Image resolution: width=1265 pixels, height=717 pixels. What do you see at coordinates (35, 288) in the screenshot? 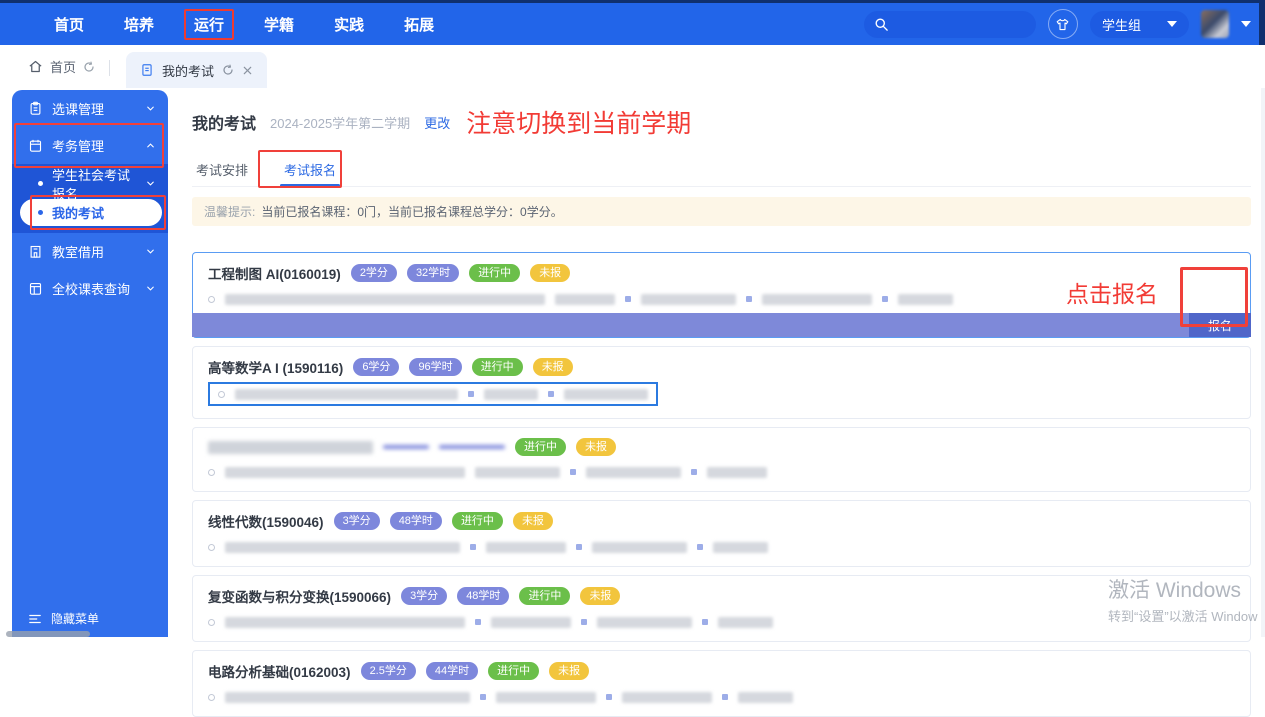
I see `schedule-icon` at bounding box center [35, 288].